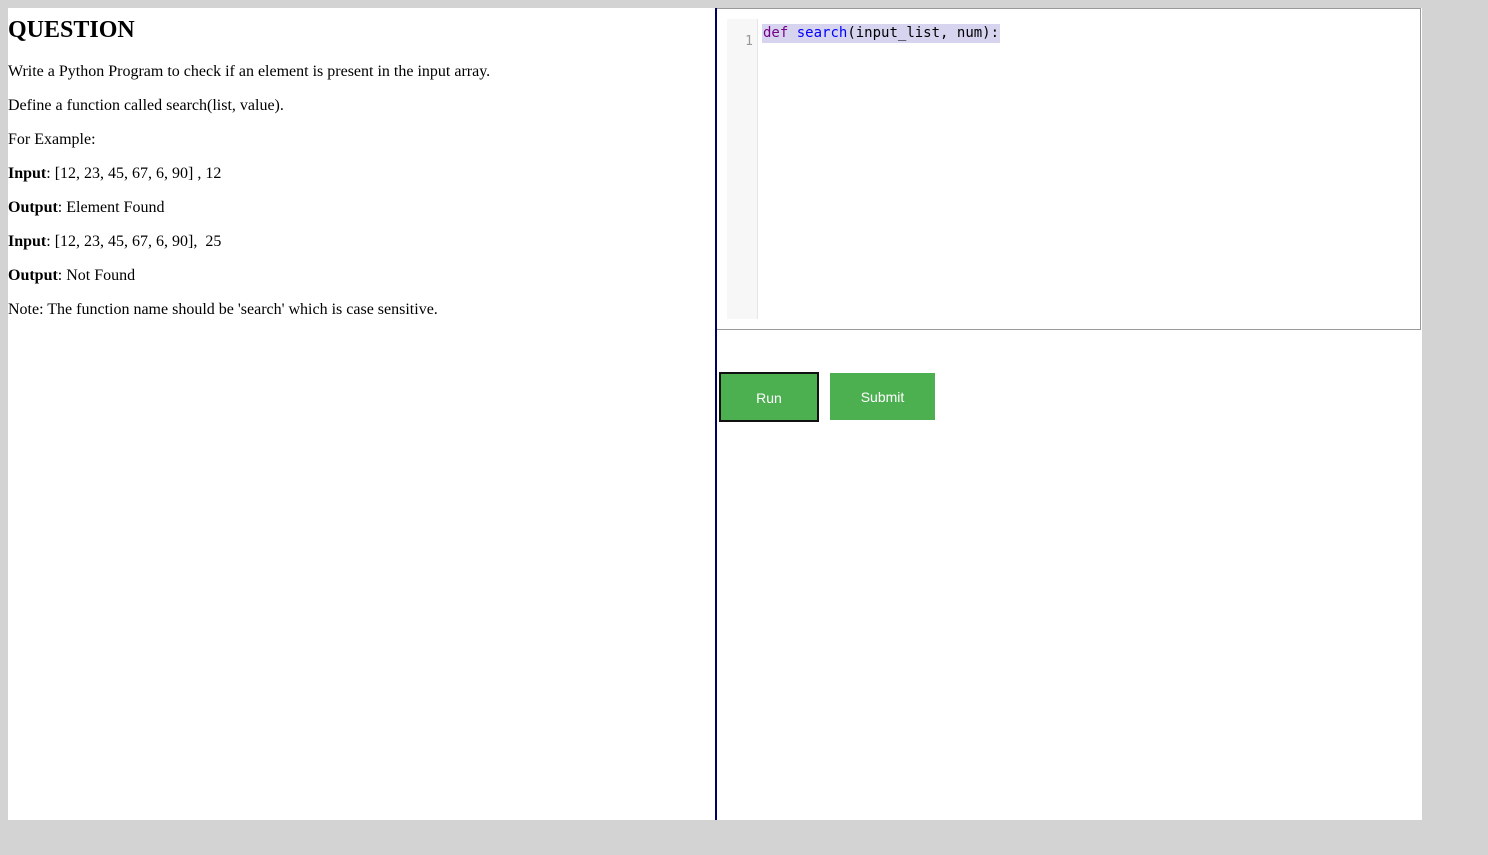 This screenshot has height=855, width=1488. Describe the element at coordinates (134, 173) in the screenshot. I see `example-1-input-value: : [12, 23, 45, 67, 6, 90] , 12` at that location.